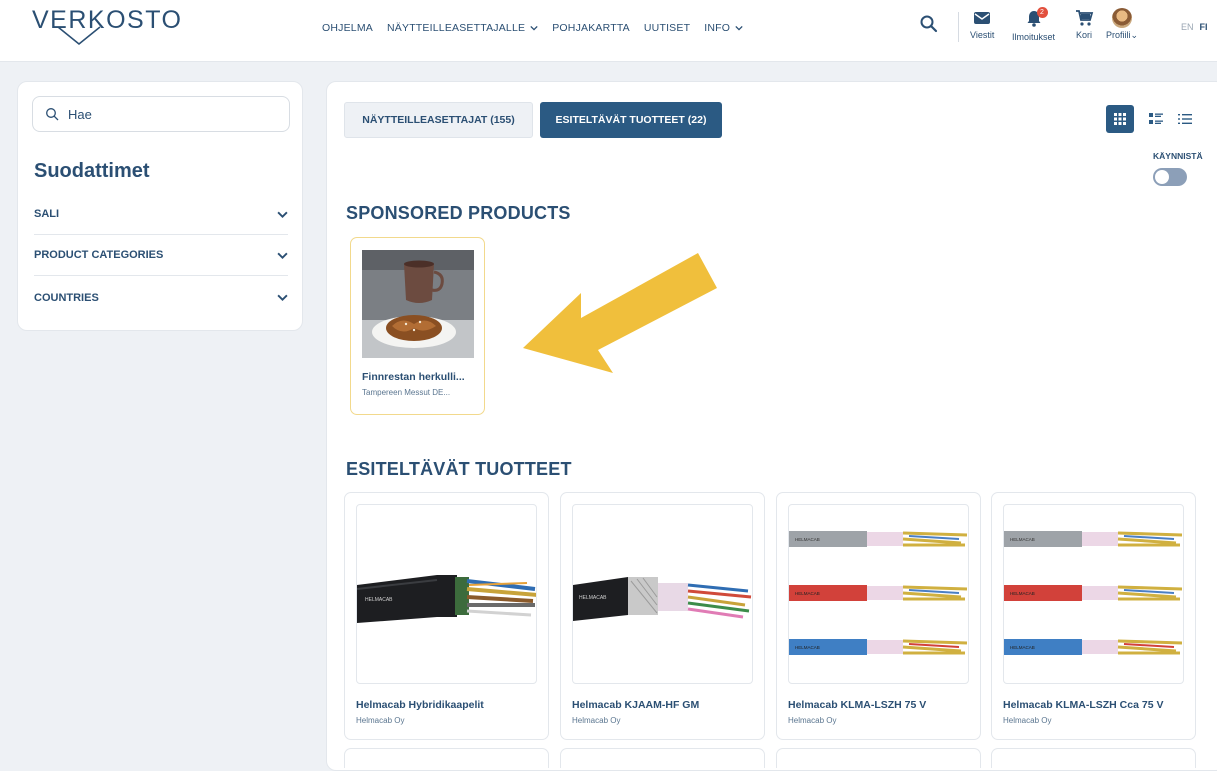  I want to click on list-view-button, so click(1185, 119).